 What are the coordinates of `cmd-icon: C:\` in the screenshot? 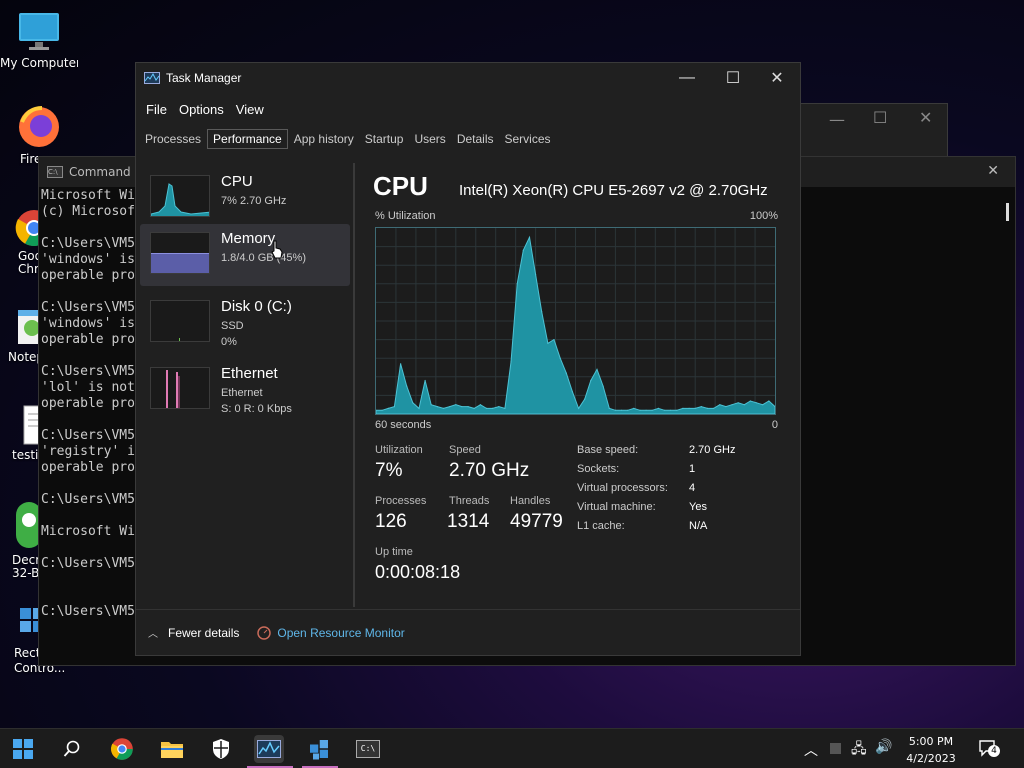 It's located at (55, 172).